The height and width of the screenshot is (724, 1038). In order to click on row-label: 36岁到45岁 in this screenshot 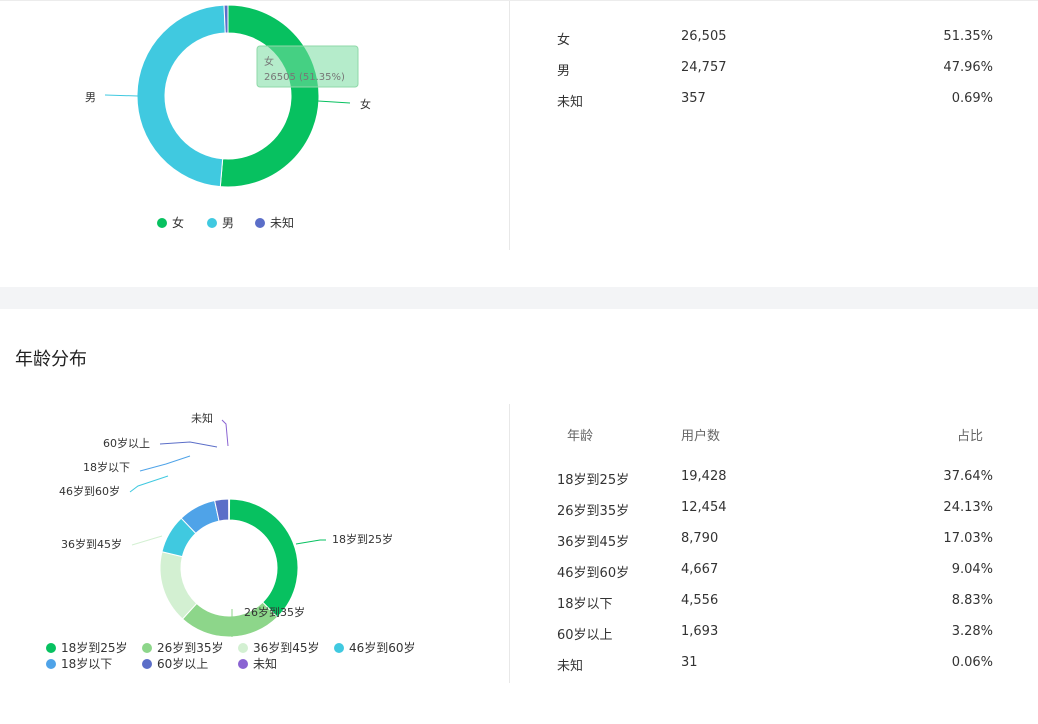, I will do `click(593, 542)`.